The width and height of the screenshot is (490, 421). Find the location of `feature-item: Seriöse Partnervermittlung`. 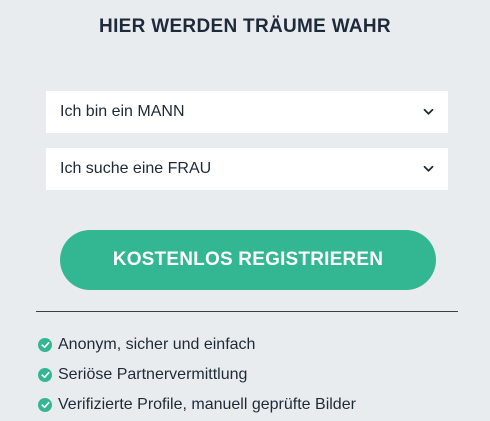

feature-item: Seriöse Partnervermittlung is located at coordinates (197, 375).